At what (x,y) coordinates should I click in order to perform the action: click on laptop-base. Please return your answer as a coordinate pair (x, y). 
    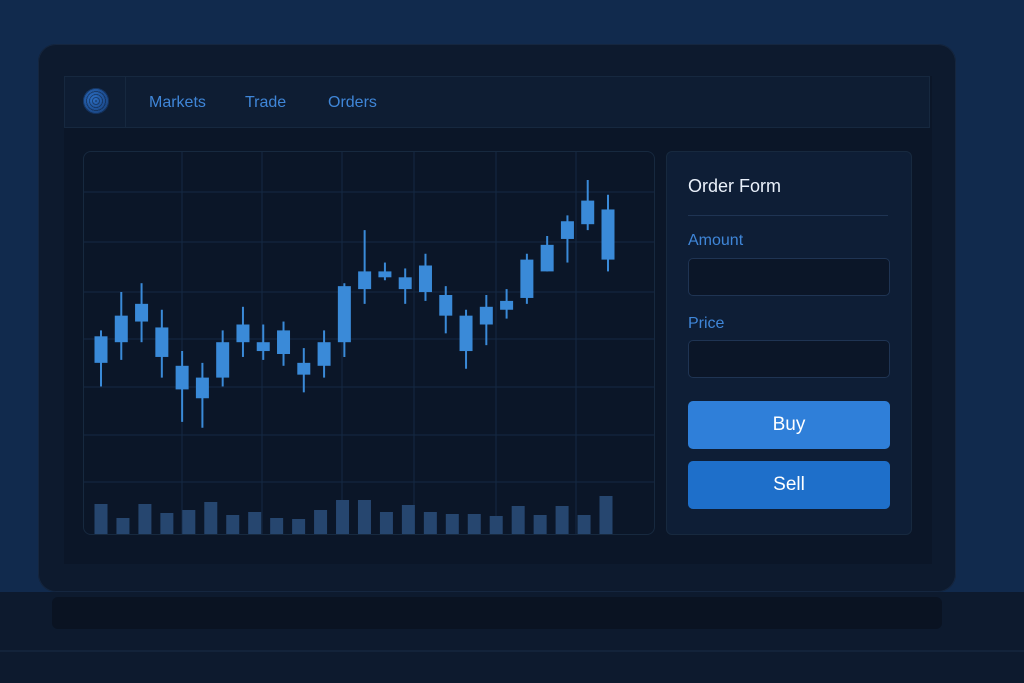
    Looking at the image, I should click on (512, 637).